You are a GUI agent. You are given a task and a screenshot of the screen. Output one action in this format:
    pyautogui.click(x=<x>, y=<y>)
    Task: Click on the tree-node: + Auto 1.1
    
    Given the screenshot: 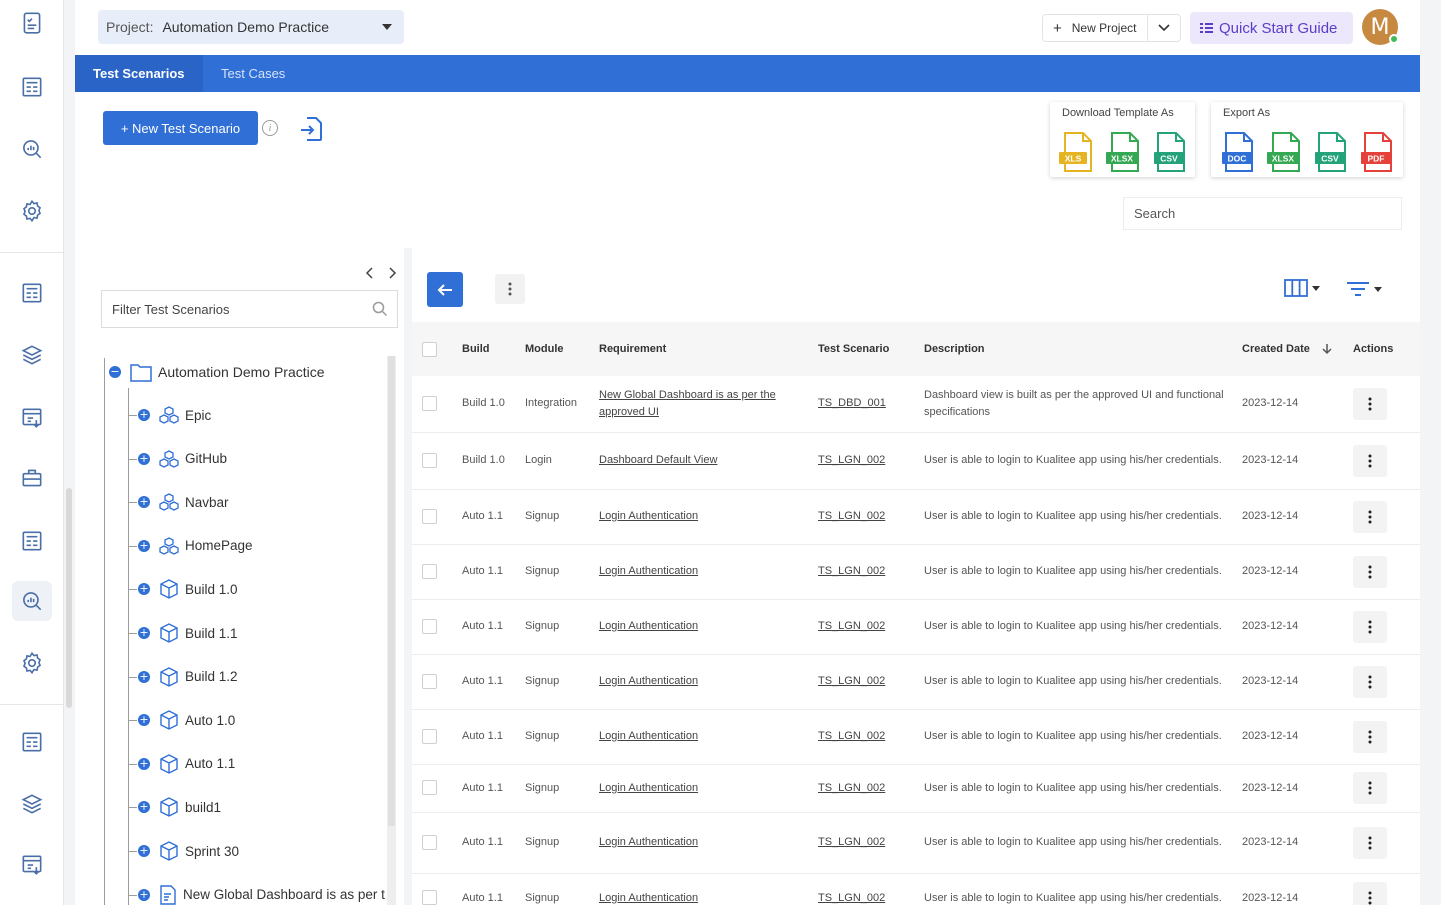 What is the action you would take?
    pyautogui.click(x=186, y=764)
    